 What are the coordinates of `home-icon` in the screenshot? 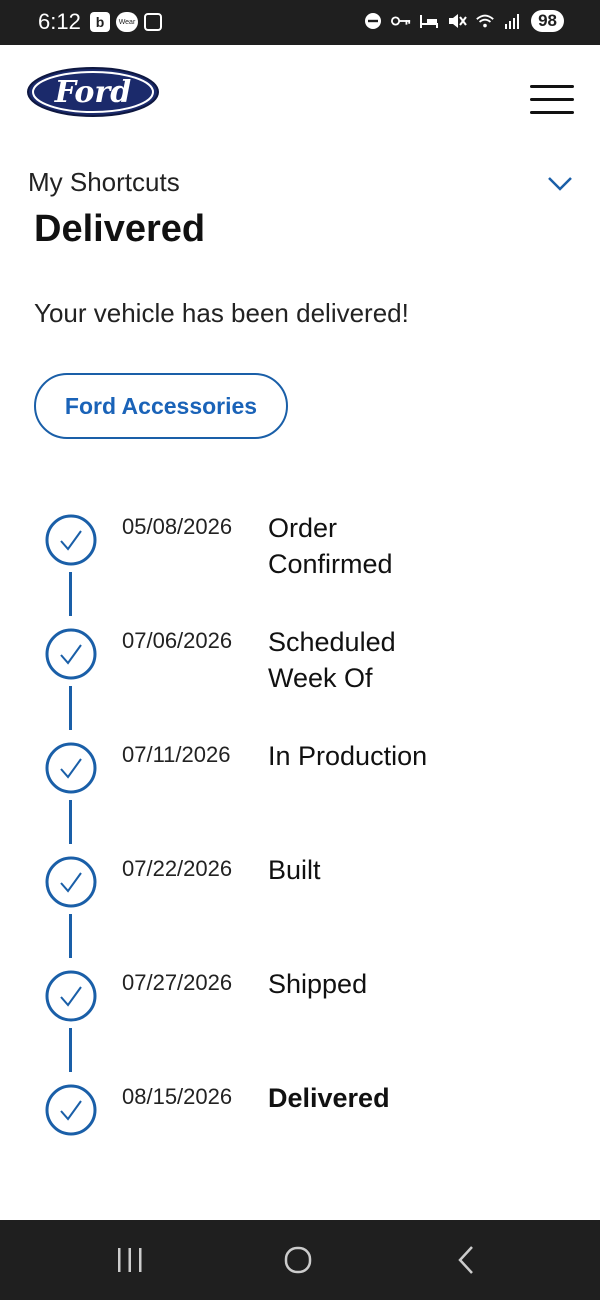 It's located at (298, 1260).